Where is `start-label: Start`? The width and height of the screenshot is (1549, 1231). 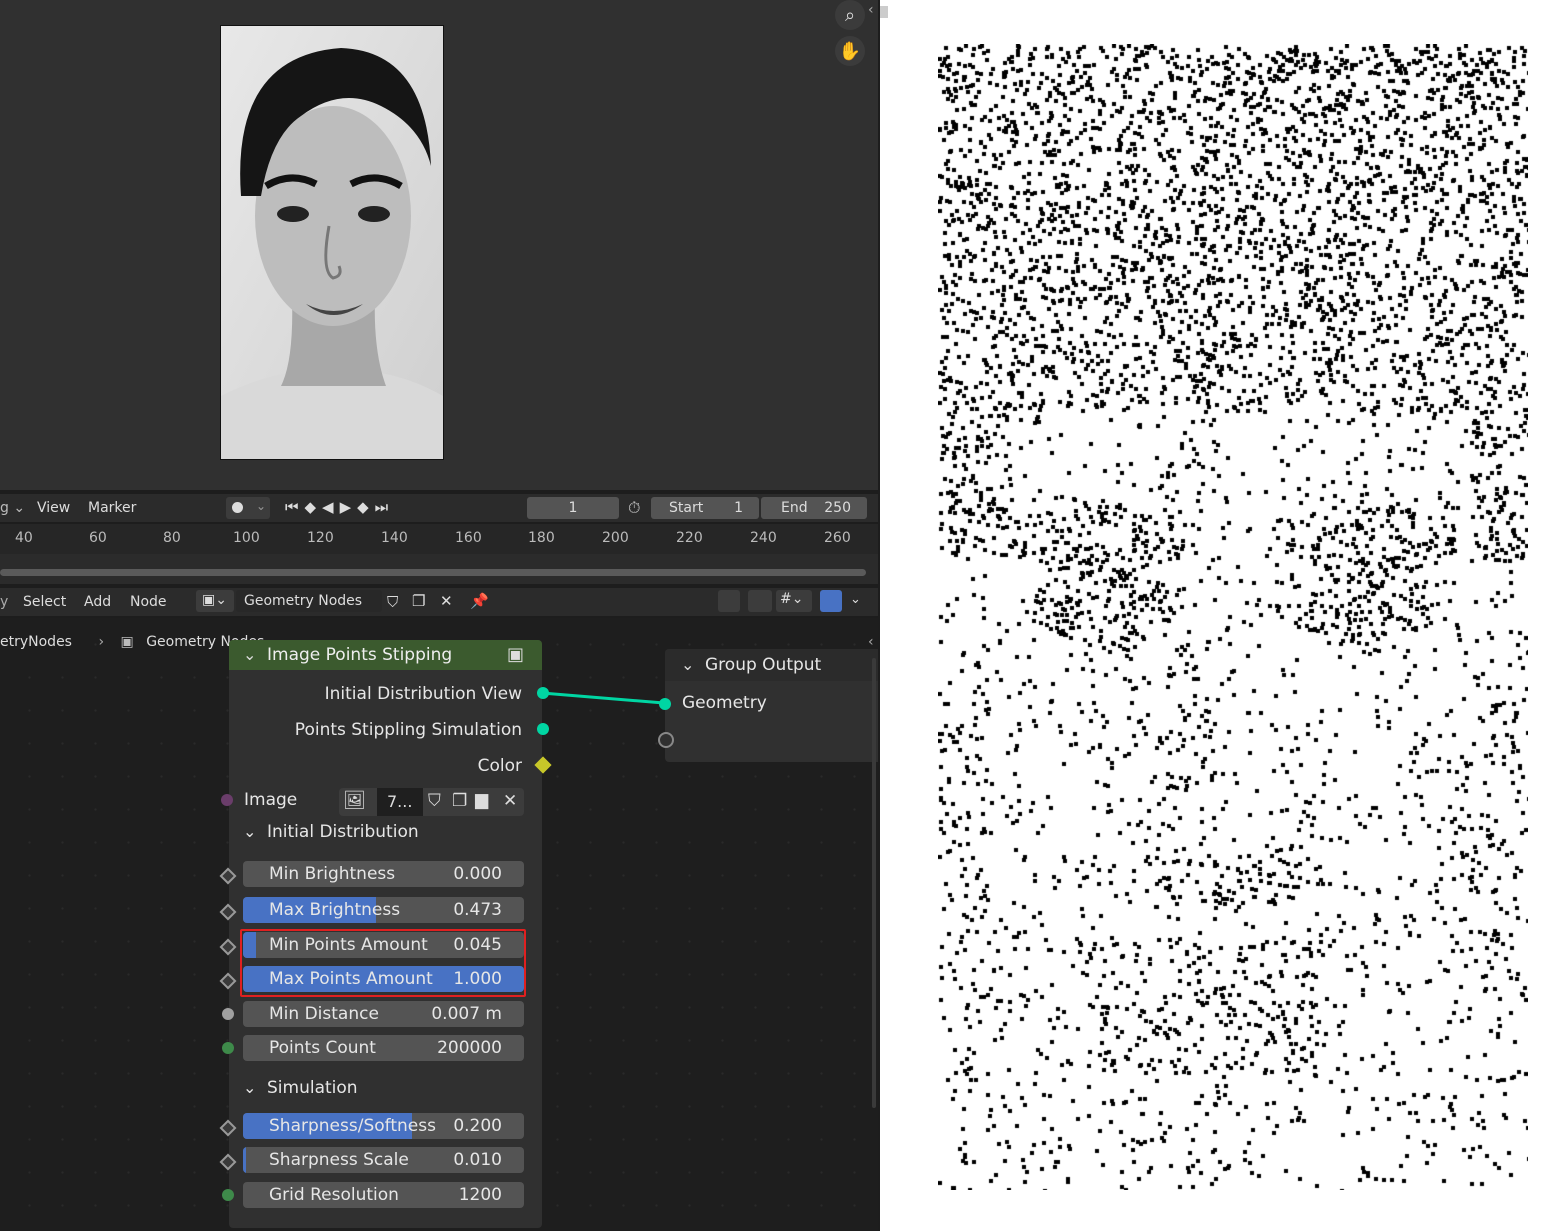
start-label: Start is located at coordinates (686, 508).